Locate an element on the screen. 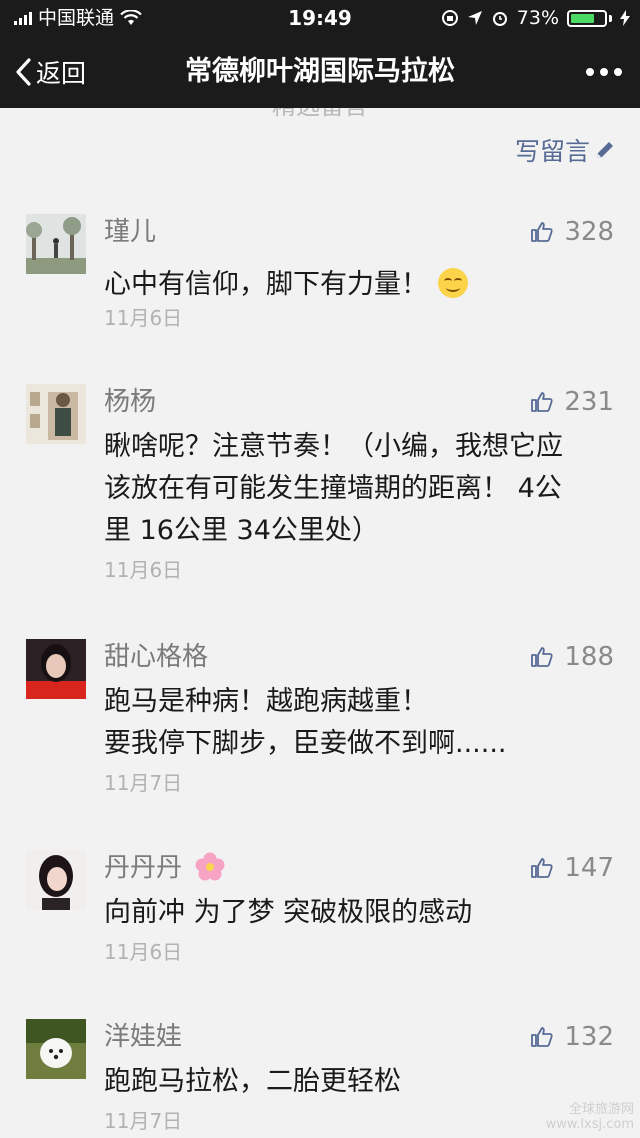 This screenshot has height=1138, width=640. charging-icon is located at coordinates (625, 18).